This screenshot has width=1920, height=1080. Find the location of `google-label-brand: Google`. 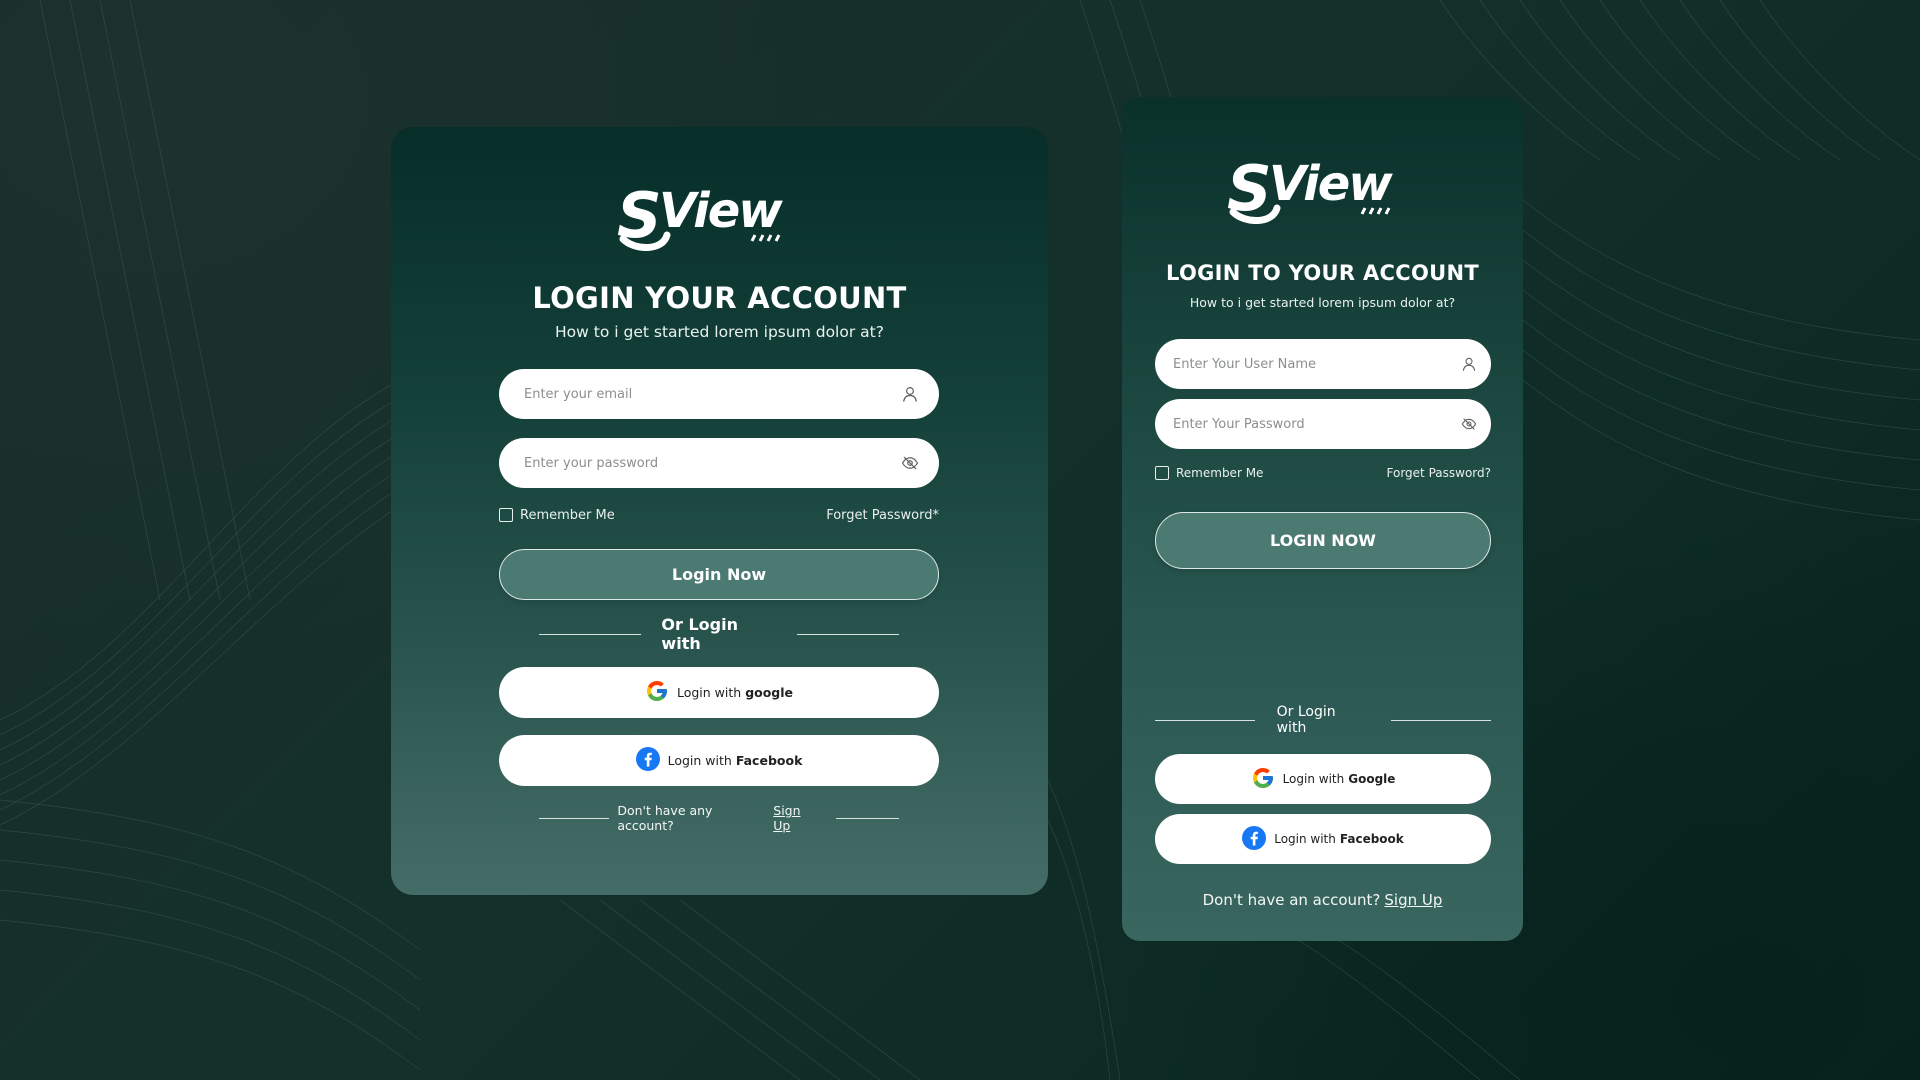

google-label-brand: Google is located at coordinates (1372, 779).